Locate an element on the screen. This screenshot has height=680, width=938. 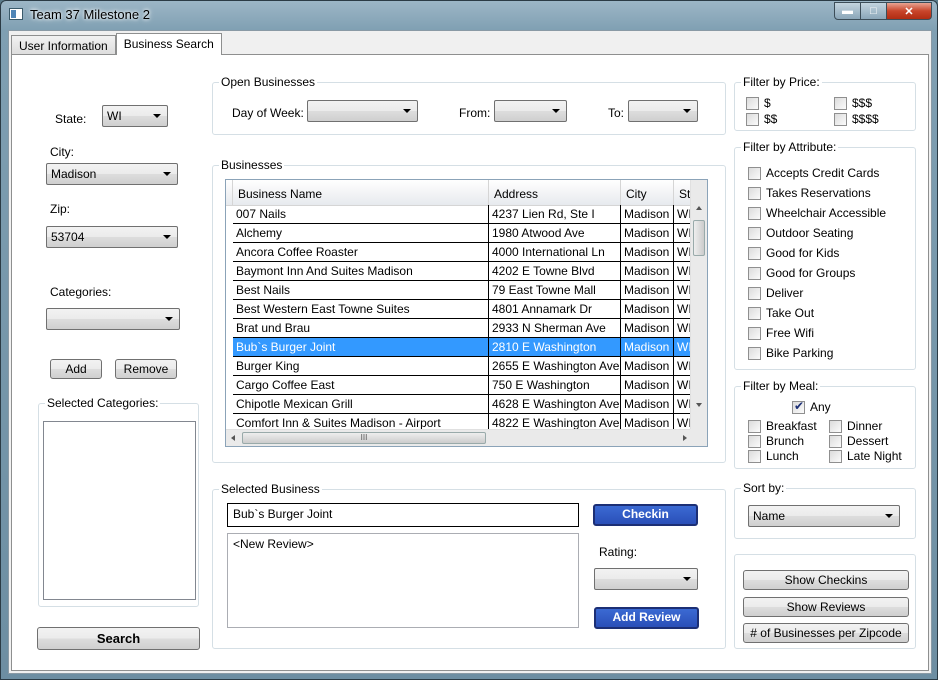
attr-label: Accepts Credit Cards is located at coordinates (823, 173).